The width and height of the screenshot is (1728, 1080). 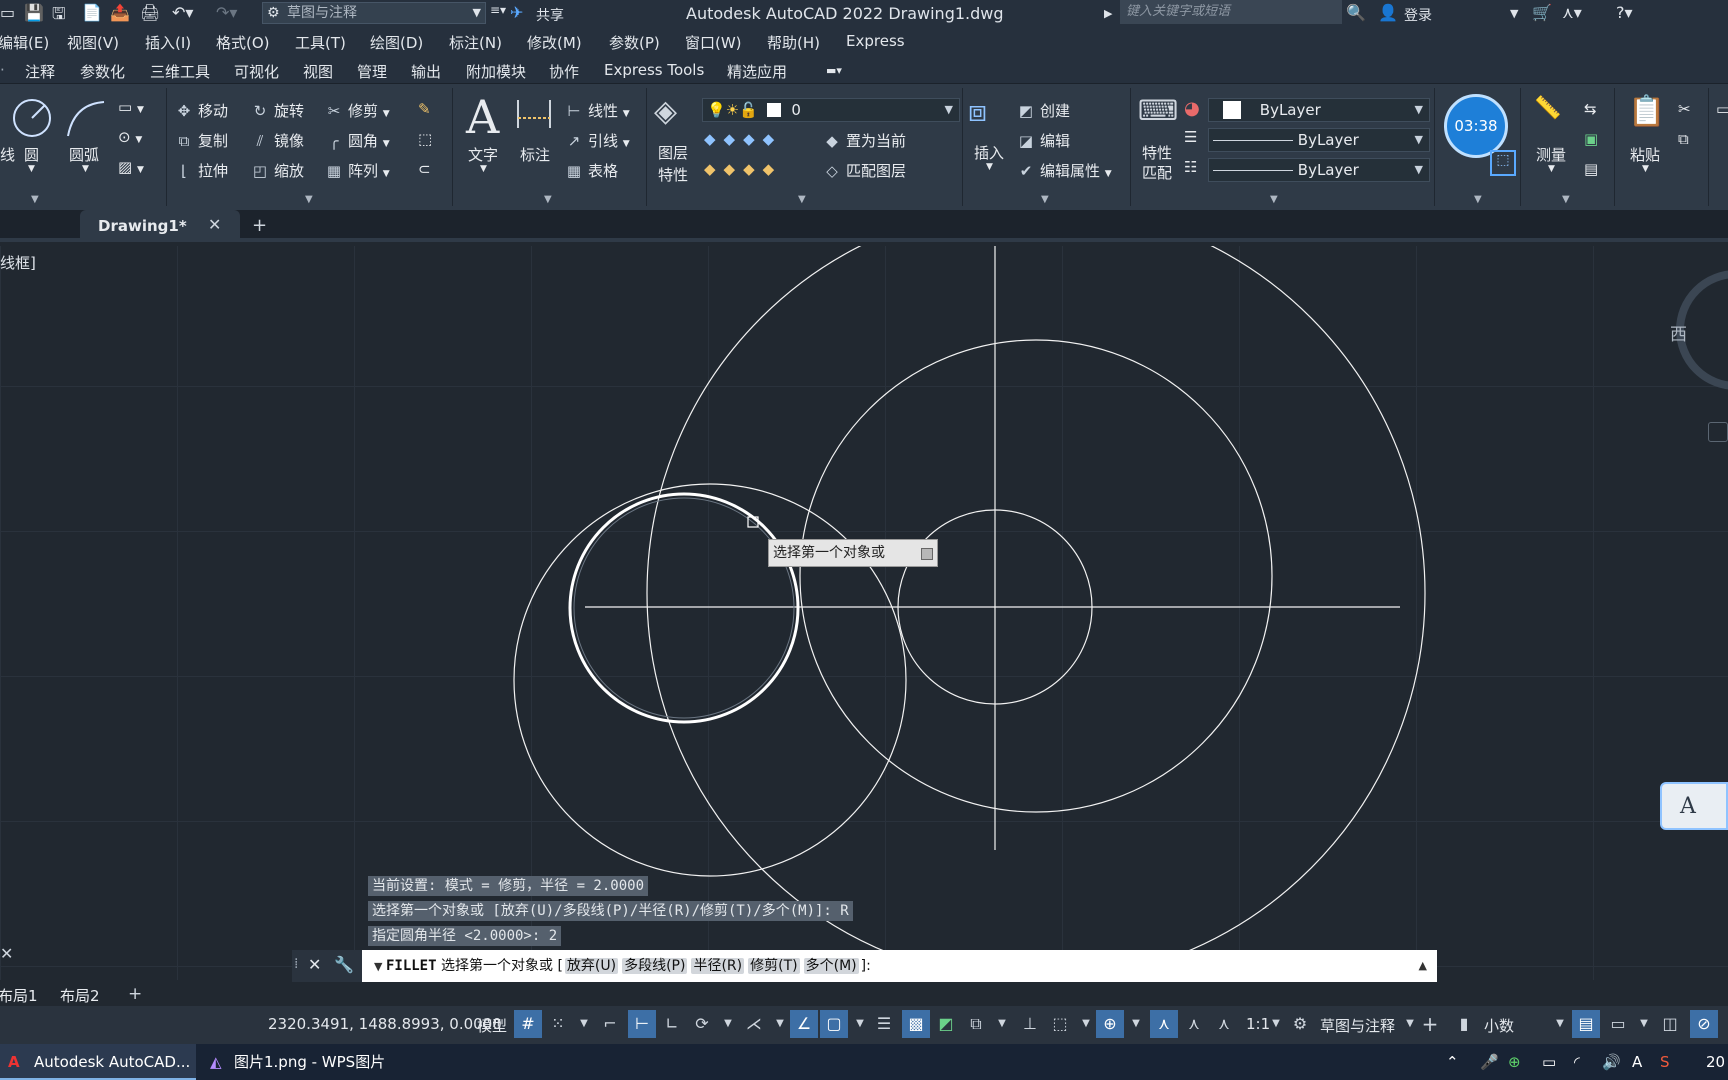 What do you see at coordinates (1704, 1024) in the screenshot?
I see `hardware-acceleration-icon: ⊘` at bounding box center [1704, 1024].